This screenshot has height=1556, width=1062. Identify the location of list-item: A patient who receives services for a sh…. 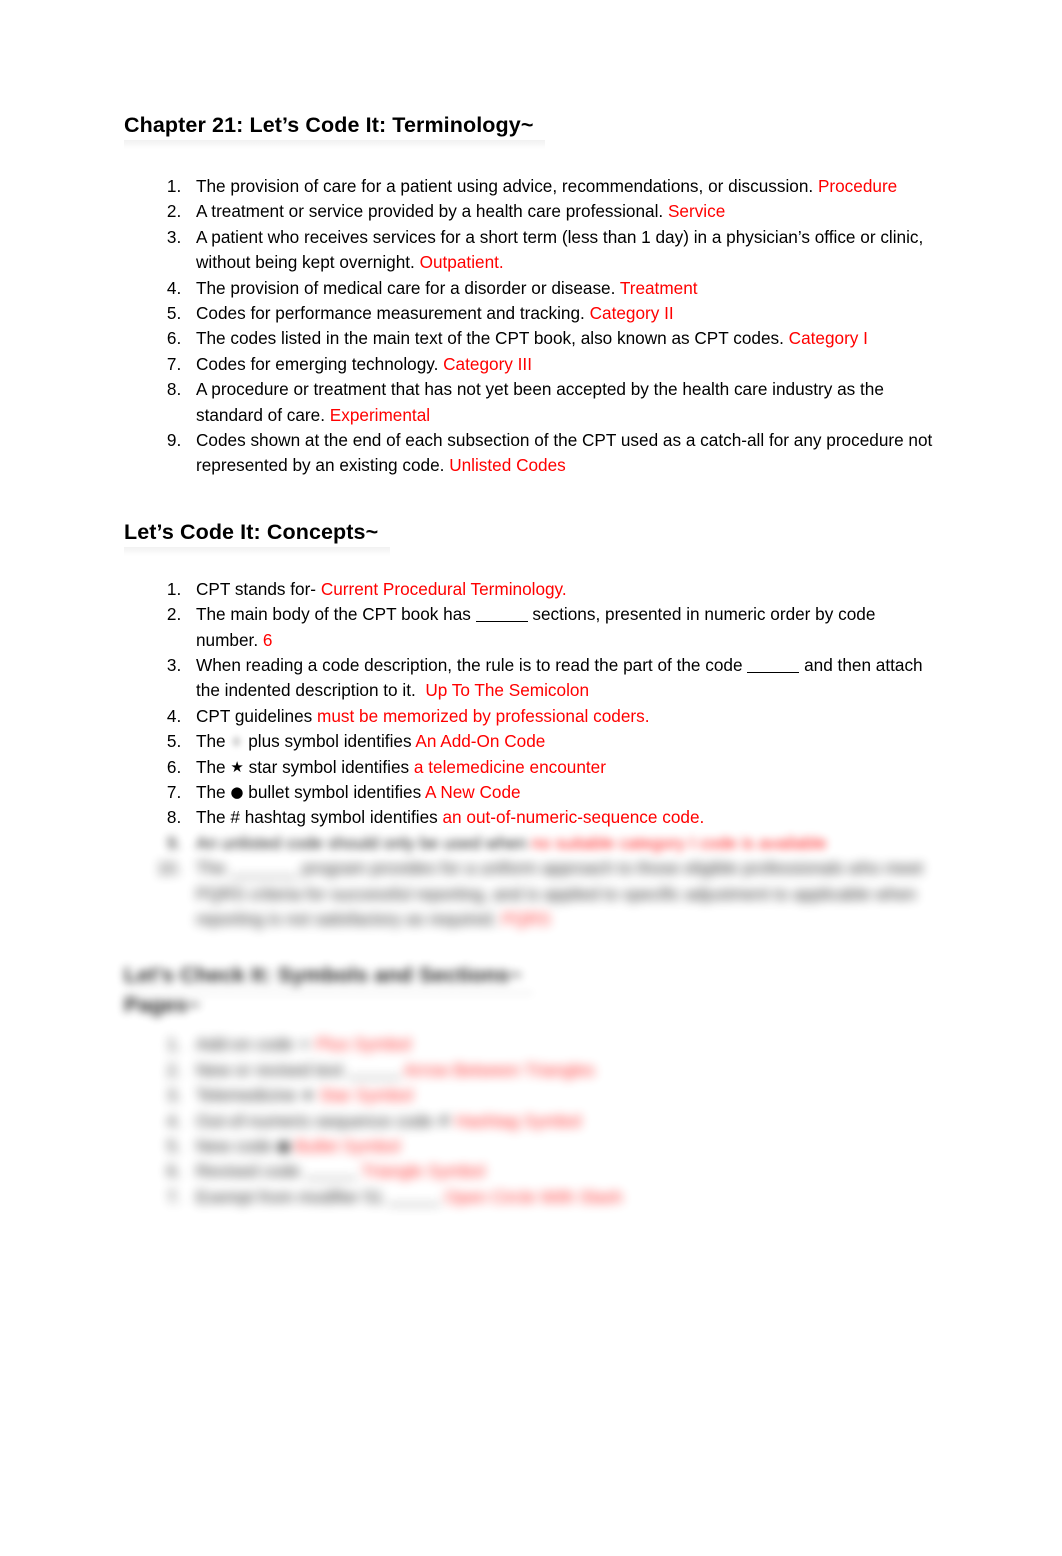
(564, 250).